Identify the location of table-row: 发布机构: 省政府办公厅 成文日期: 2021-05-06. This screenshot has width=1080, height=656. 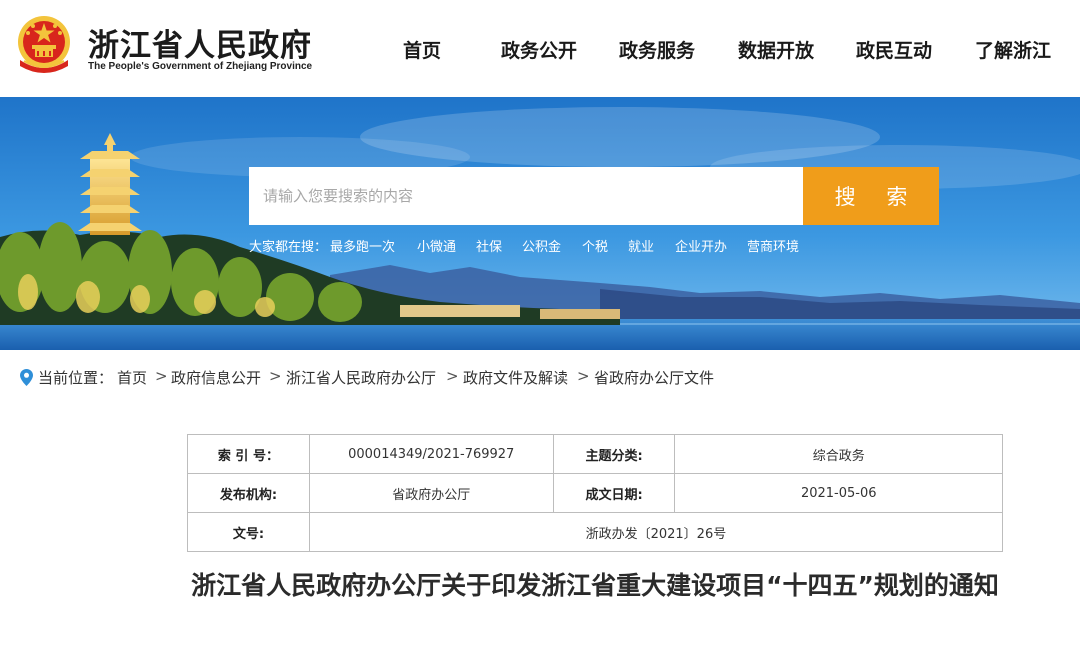
(595, 493).